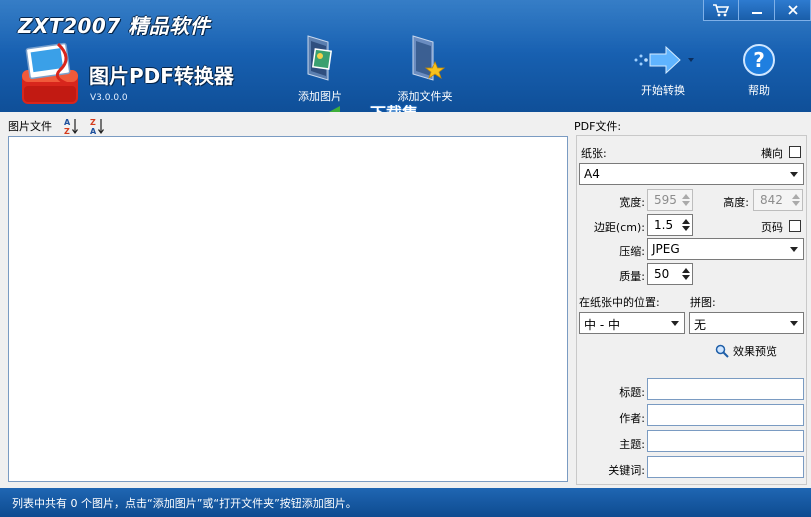 The width and height of the screenshot is (811, 517). I want to click on status-text: 列表中共有 0 个图片，点击“添加图片”或“打开文件夹”按钮添加图片。, so click(184, 503).